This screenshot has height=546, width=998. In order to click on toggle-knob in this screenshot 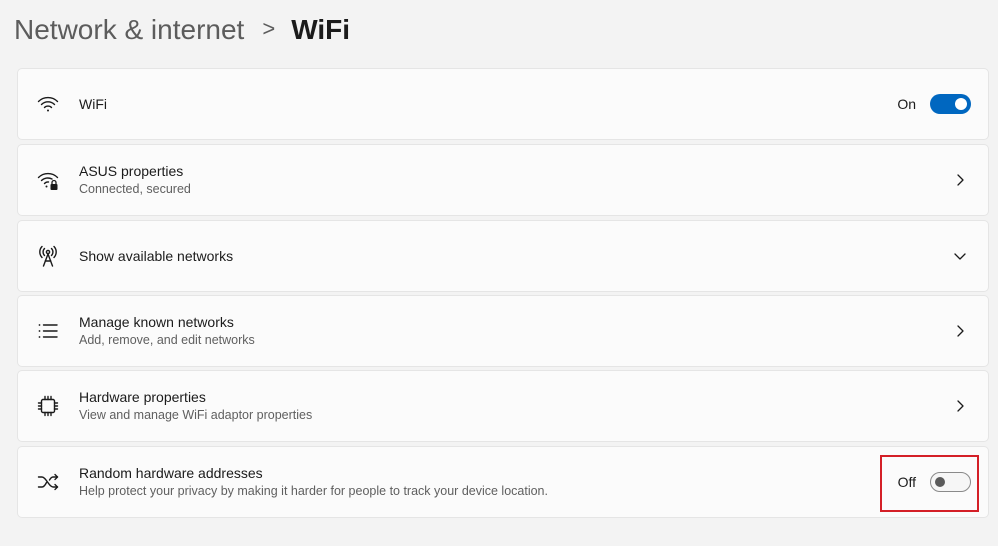, I will do `click(961, 104)`.